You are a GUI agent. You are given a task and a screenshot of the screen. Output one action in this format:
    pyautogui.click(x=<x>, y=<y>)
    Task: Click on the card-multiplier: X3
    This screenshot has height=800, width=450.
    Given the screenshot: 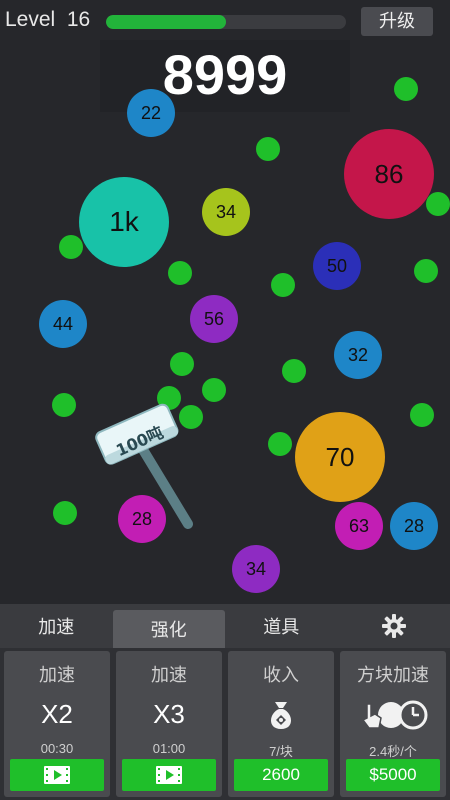 What is the action you would take?
    pyautogui.click(x=169, y=714)
    